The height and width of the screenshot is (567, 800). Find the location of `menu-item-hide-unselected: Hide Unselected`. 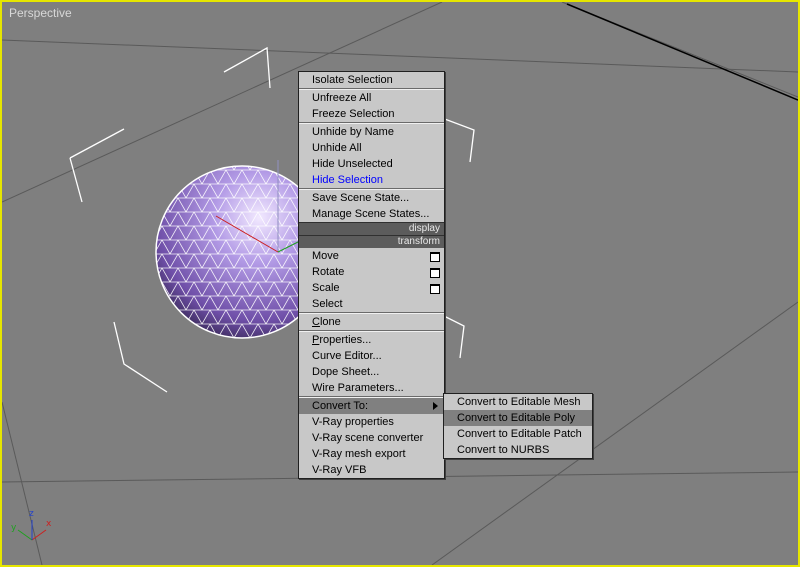

menu-item-hide-unselected: Hide Unselected is located at coordinates (371, 164).